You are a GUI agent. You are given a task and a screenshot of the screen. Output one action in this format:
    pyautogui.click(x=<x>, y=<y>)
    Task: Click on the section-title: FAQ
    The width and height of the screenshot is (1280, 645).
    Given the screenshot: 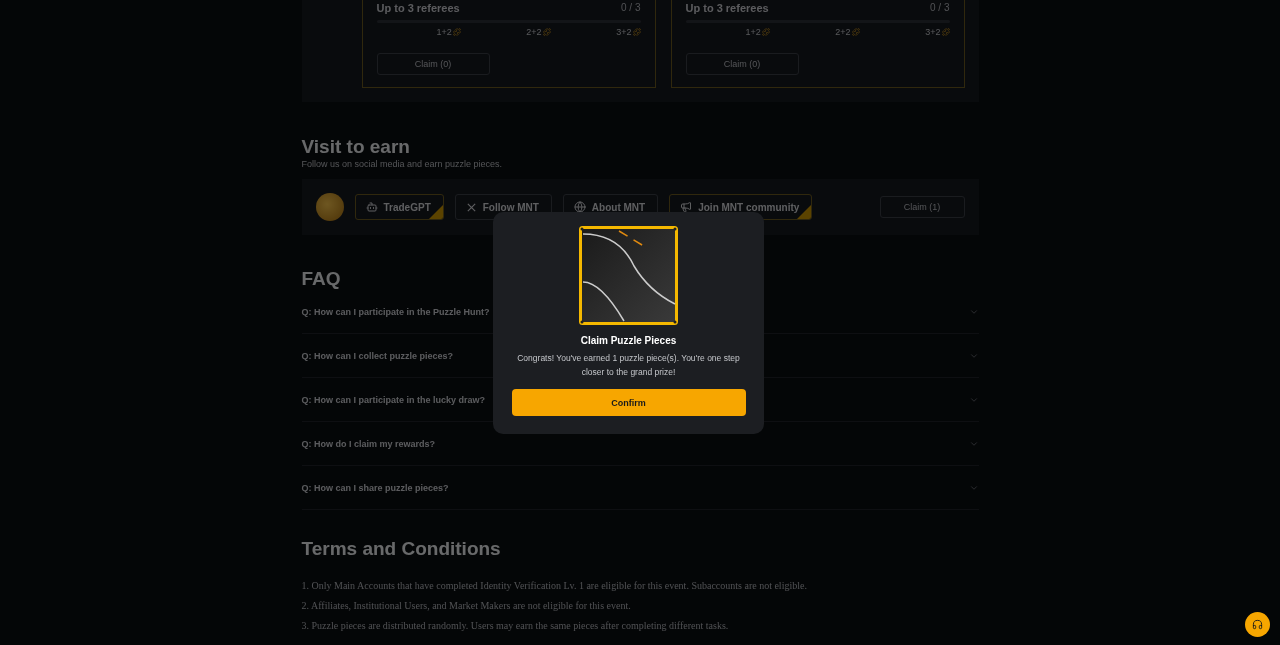 What is the action you would take?
    pyautogui.click(x=321, y=279)
    